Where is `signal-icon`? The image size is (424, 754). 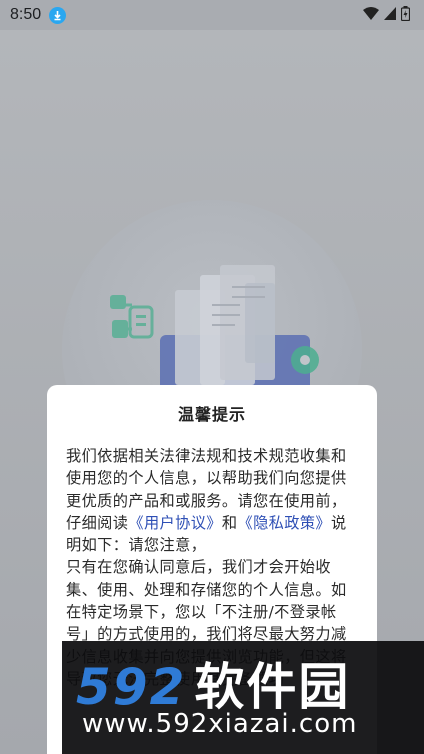
signal-icon is located at coordinates (390, 15).